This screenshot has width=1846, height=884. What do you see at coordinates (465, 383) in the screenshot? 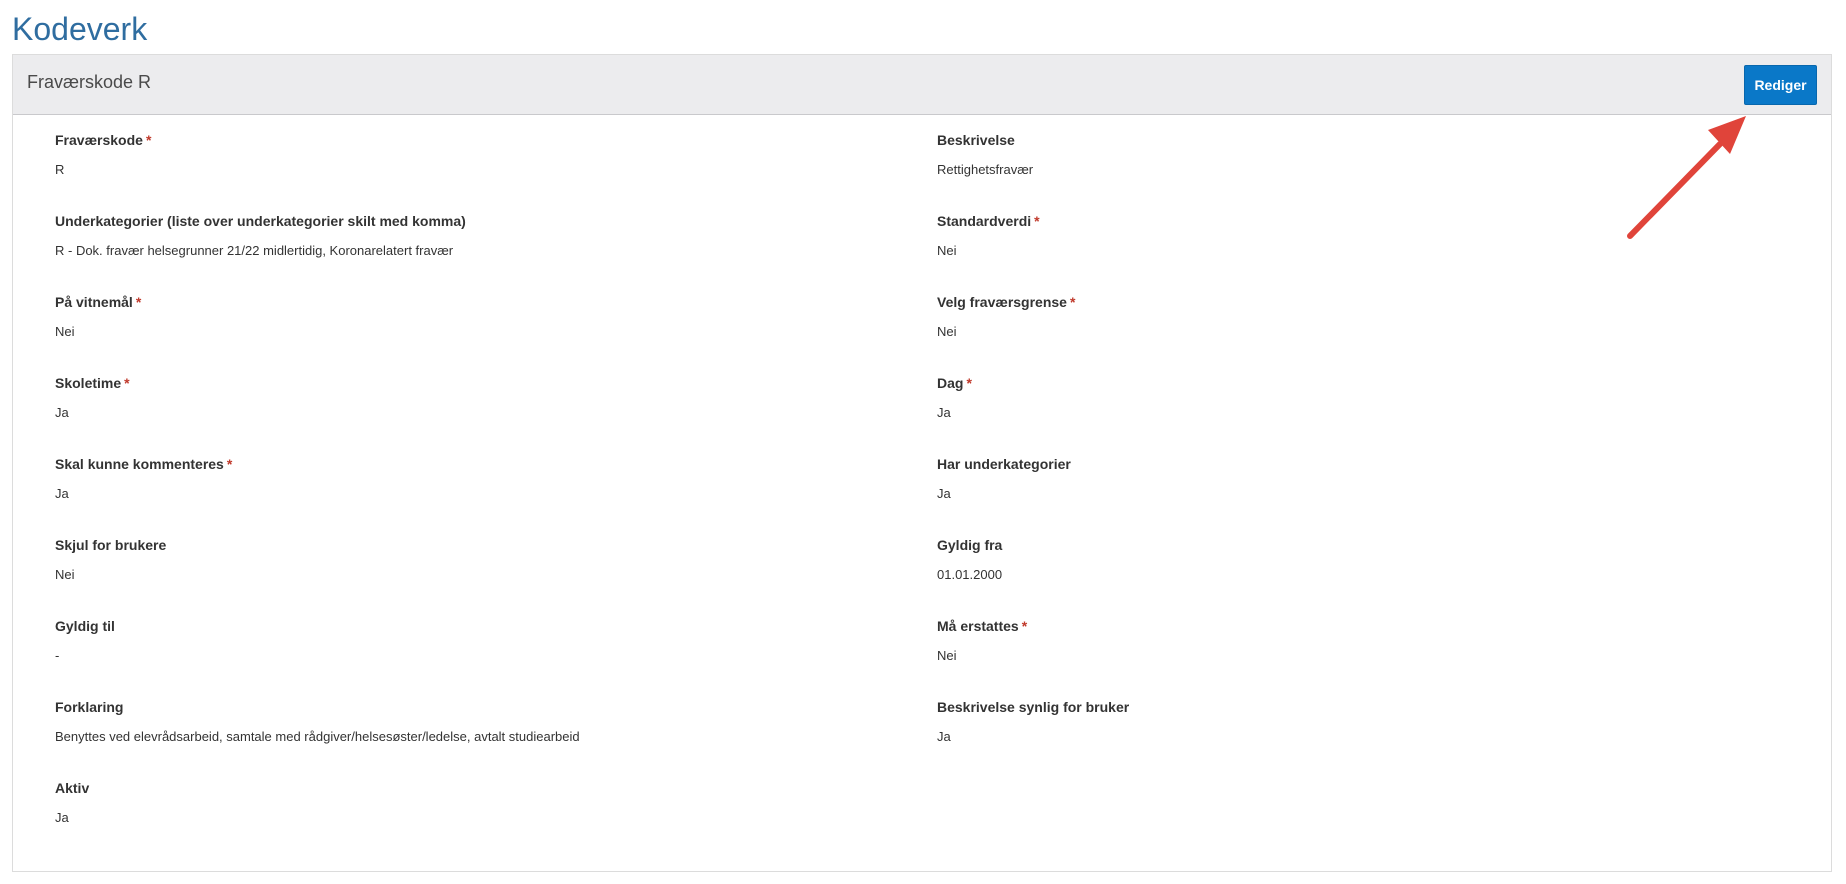
I see `field-label: Skoletime *` at bounding box center [465, 383].